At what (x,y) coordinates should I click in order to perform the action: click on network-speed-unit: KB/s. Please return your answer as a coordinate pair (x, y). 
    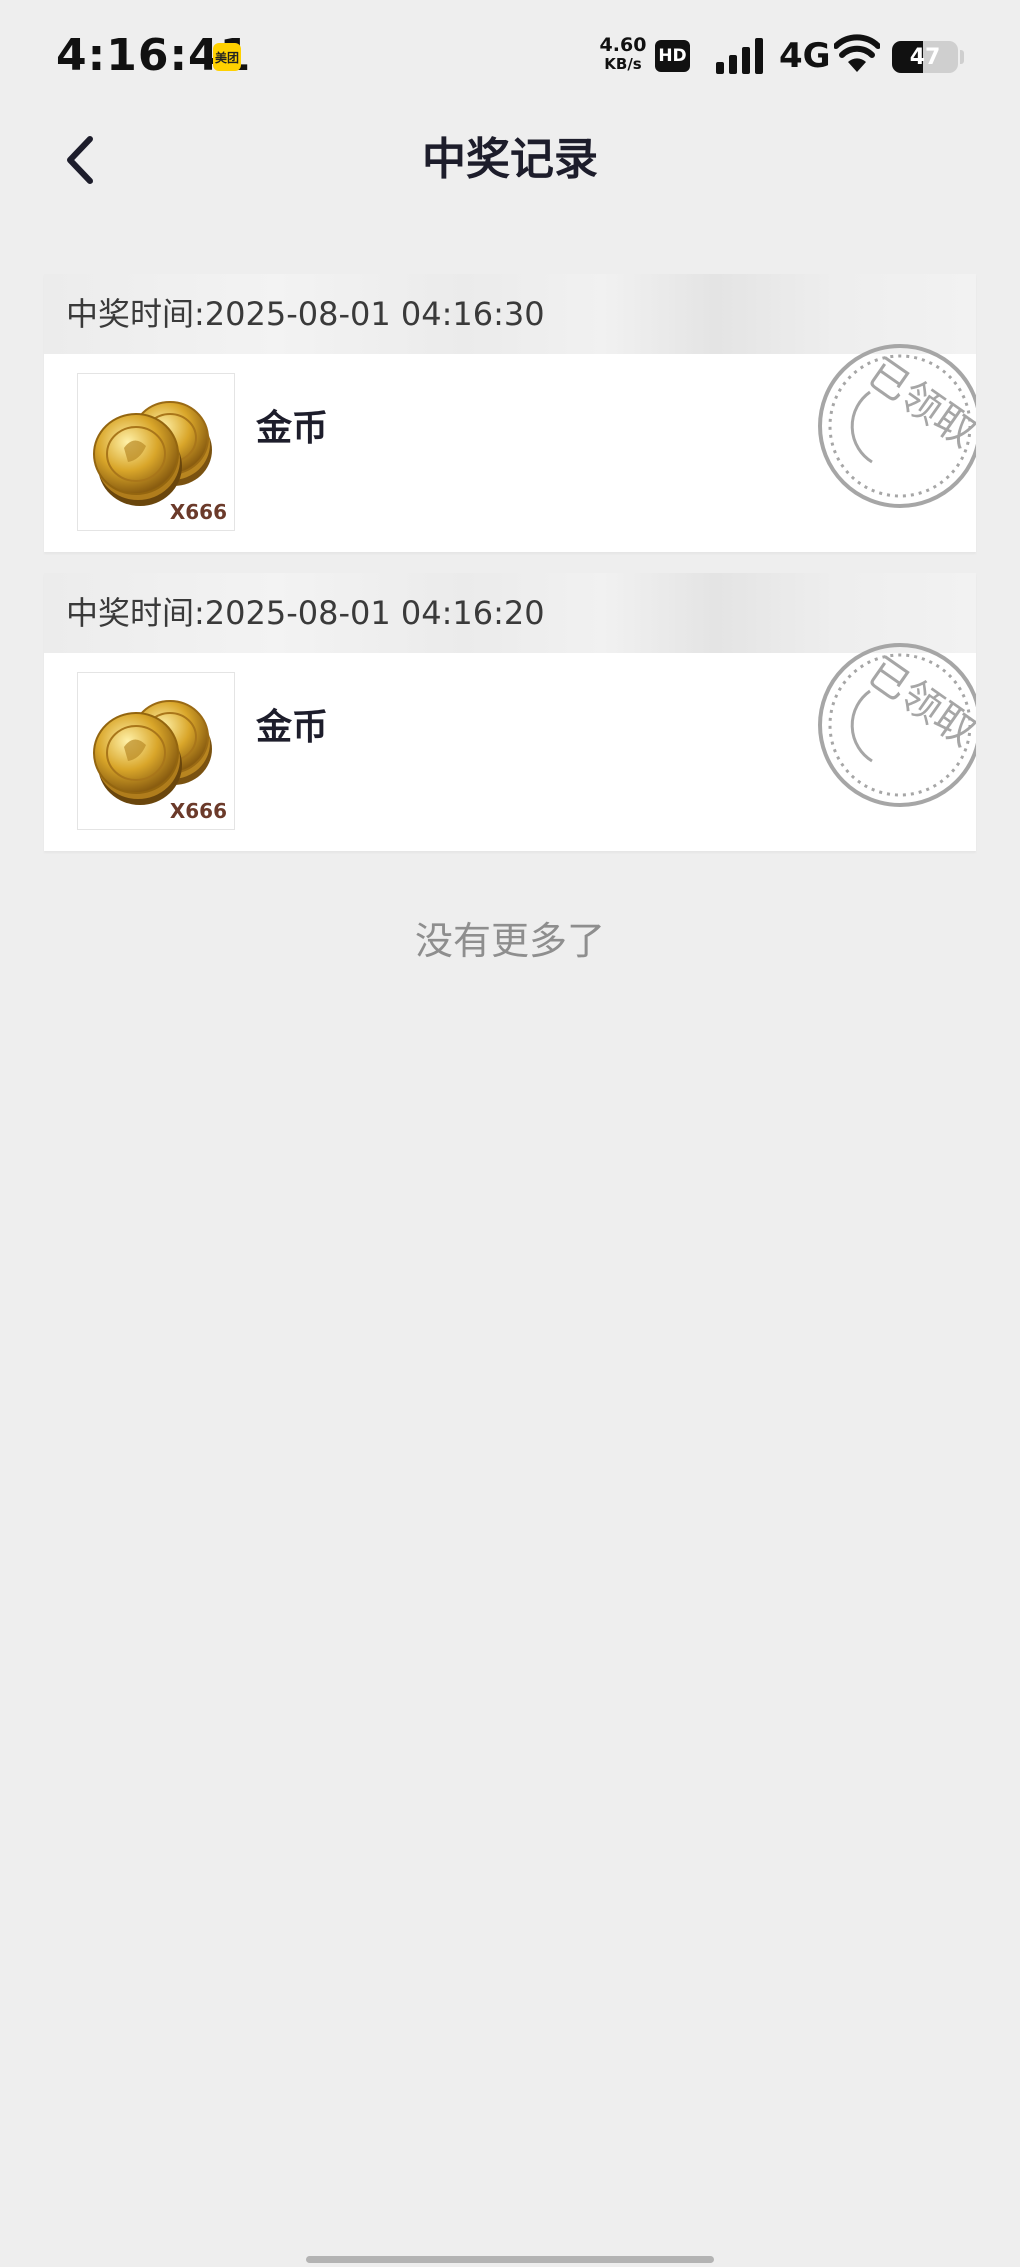
    Looking at the image, I should click on (623, 64).